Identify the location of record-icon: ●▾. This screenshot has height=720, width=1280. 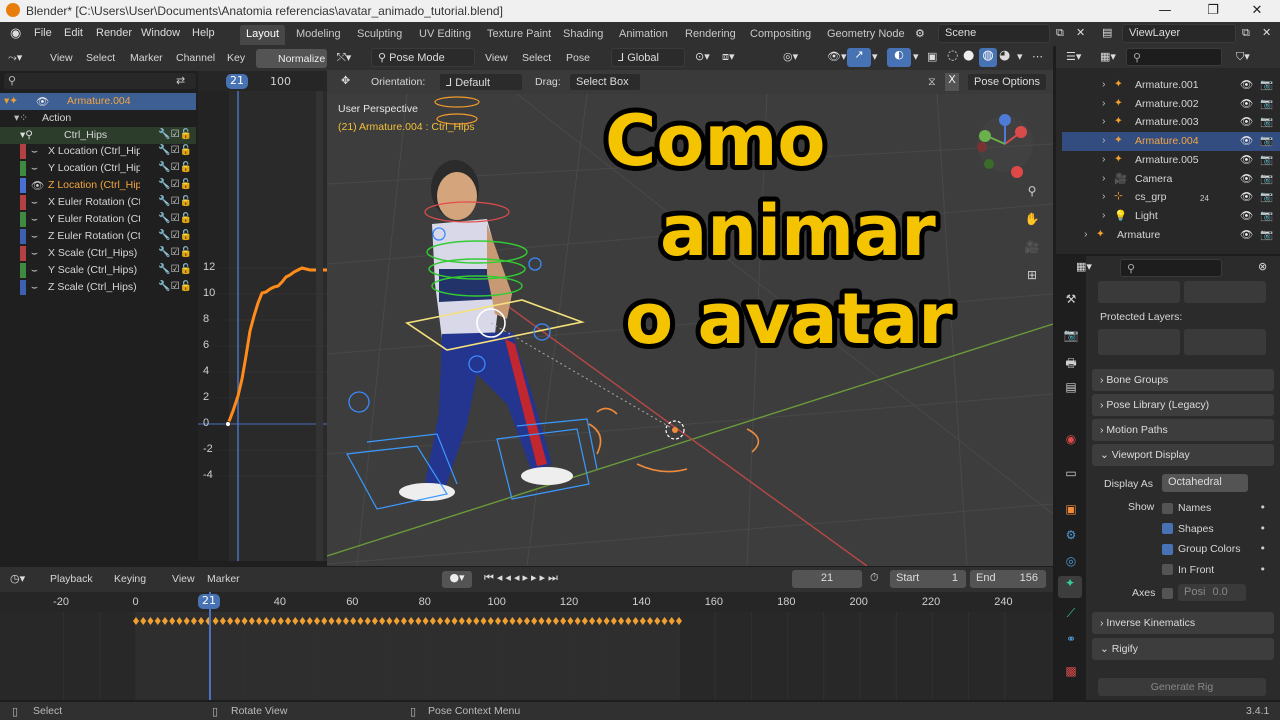
(457, 579).